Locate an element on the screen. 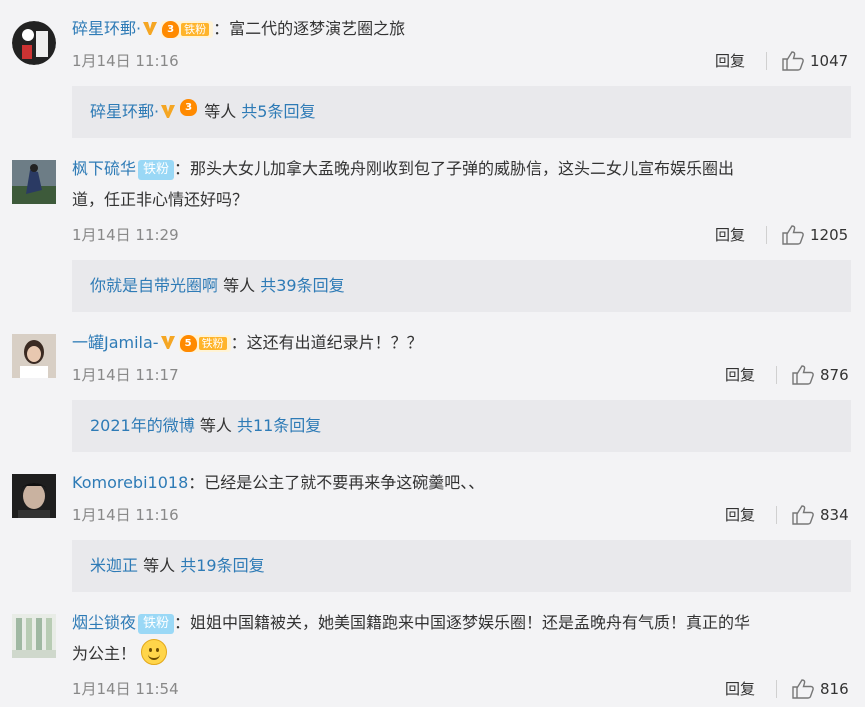 The height and width of the screenshot is (707, 865). comment-text: 这还有出道纪录片！？？ is located at coordinates (334, 342).